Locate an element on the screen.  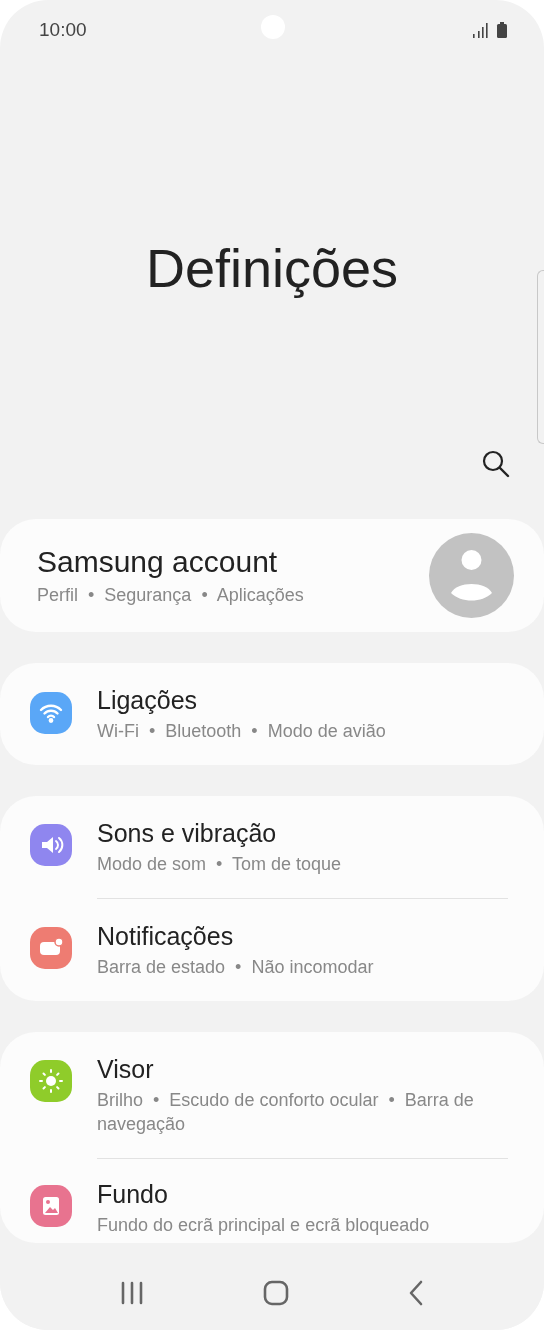
item-subtitle: Barra de estado • Não incomodar is located at coordinates (236, 967).